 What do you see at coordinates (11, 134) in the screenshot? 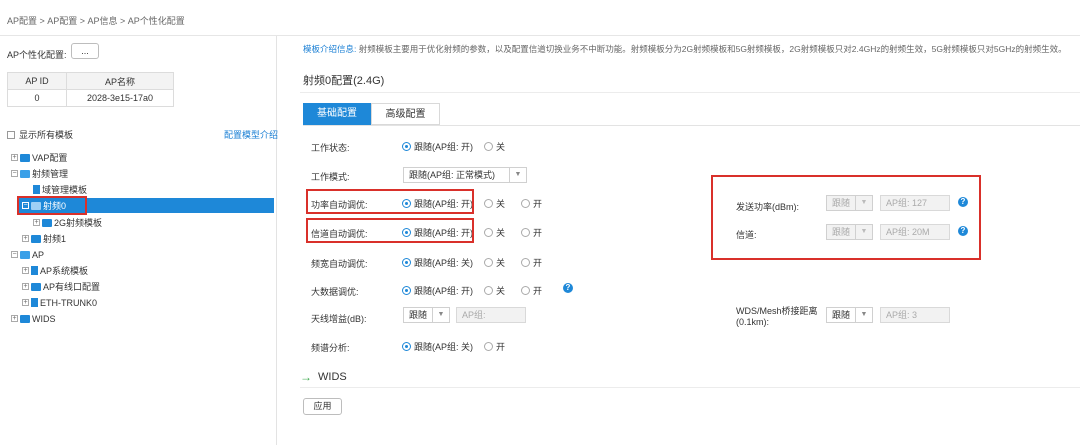
I see `show-all-checkbox` at bounding box center [11, 134].